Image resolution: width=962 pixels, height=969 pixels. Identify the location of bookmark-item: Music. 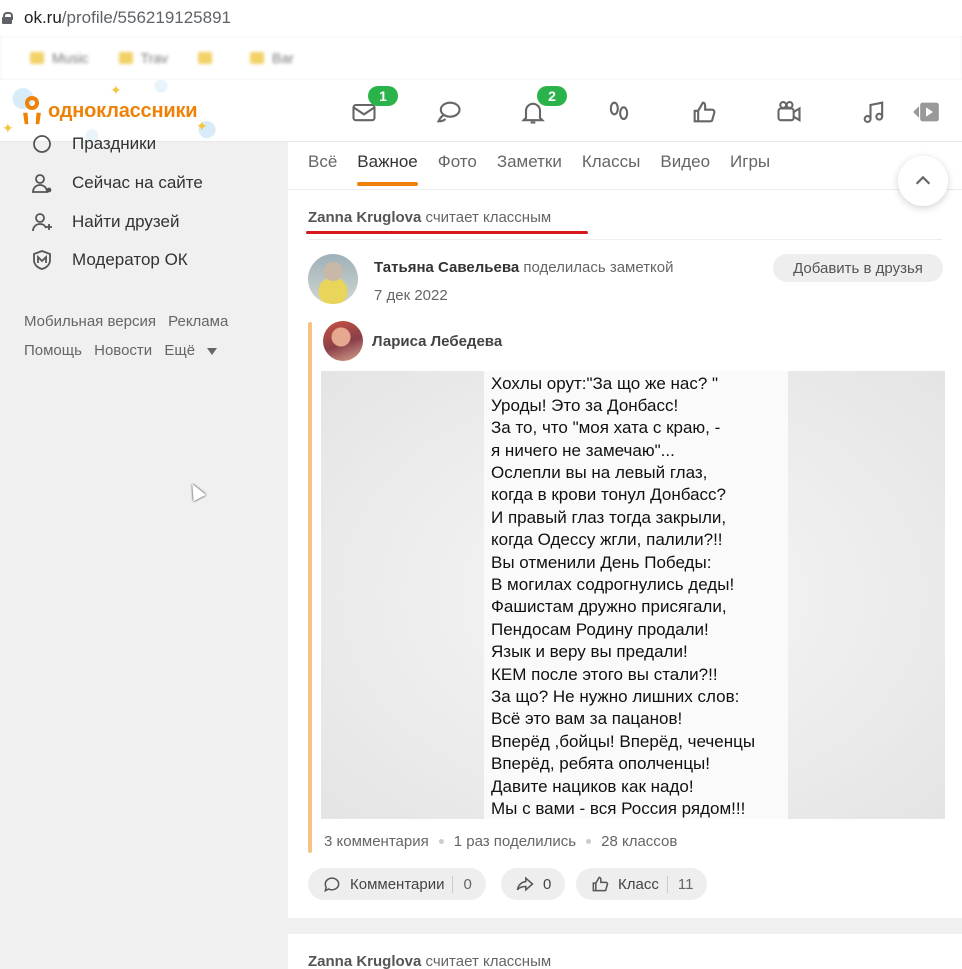
(59, 58).